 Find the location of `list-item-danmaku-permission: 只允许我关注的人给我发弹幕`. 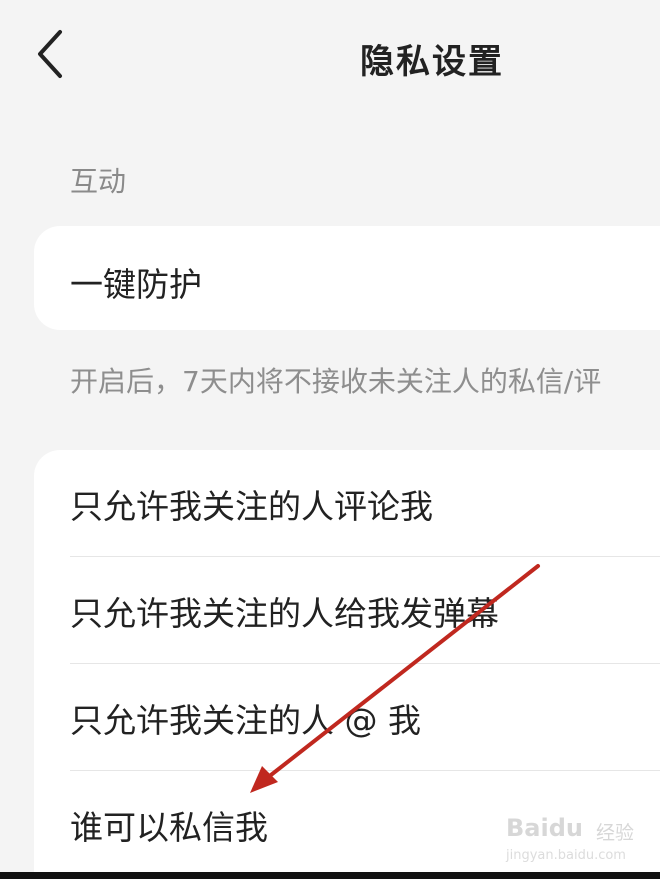

list-item-danmaku-permission: 只允许我关注的人给我发弹幕 is located at coordinates (347, 610).